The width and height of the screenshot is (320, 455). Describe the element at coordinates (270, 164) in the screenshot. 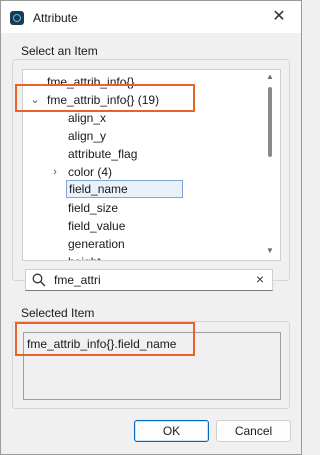

I see `vertical-scrollbar: ▲ ▼` at that location.